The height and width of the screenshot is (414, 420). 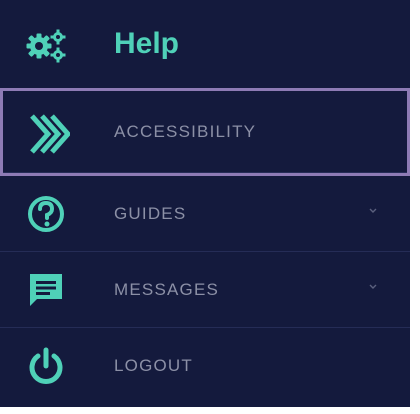 What do you see at coordinates (185, 131) in the screenshot?
I see `menu-item-label: ACCESSIBILITY` at bounding box center [185, 131].